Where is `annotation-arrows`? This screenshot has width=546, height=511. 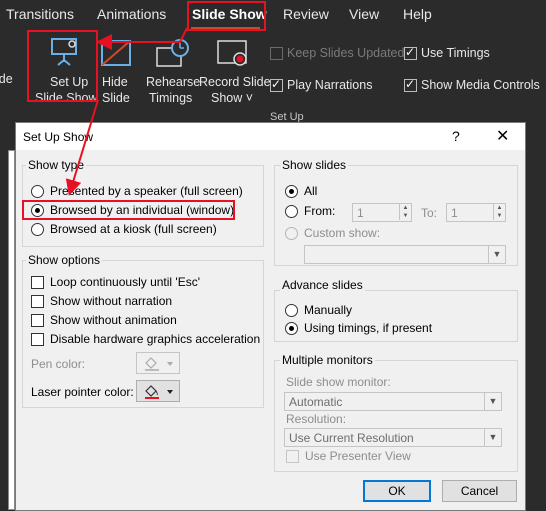
annotation-arrows is located at coordinates (126, 111).